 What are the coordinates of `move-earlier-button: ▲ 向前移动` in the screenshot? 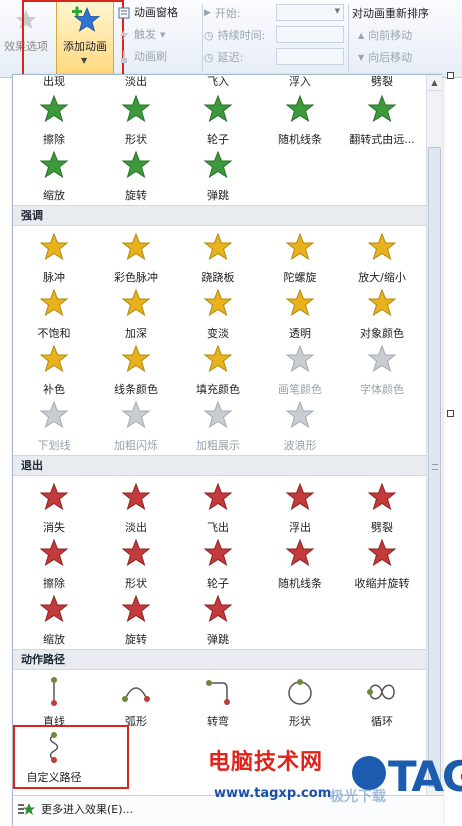 It's located at (407, 35).